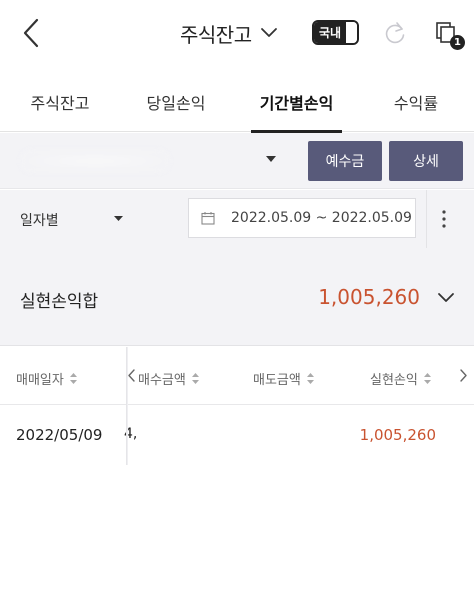 This screenshot has height=607, width=474. Describe the element at coordinates (321, 218) in the screenshot. I see `date-range-text: 2022.05.09 ~ 2022.05.09` at that location.